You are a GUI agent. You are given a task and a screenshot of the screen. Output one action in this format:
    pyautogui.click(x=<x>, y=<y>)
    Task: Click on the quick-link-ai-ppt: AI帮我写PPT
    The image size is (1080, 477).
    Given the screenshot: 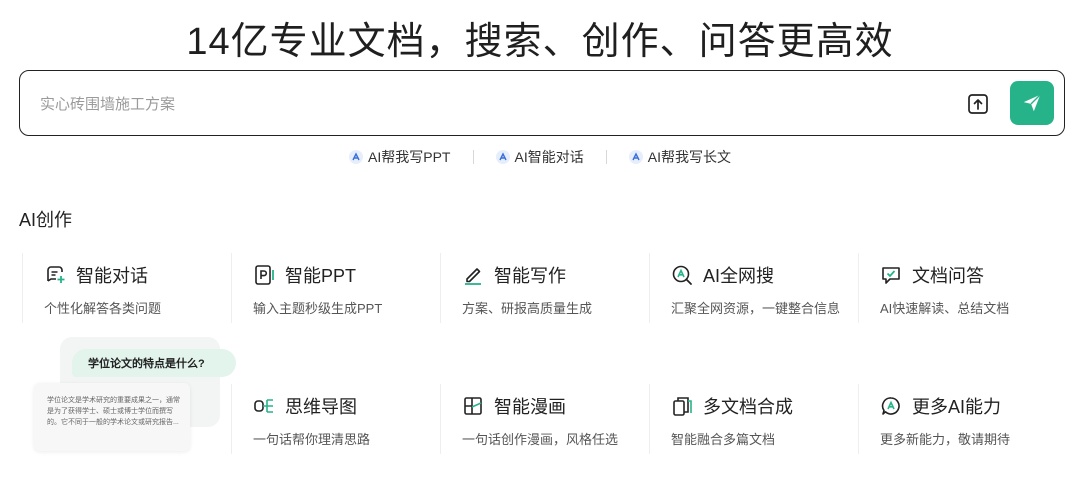 What is the action you would take?
    pyautogui.click(x=400, y=157)
    